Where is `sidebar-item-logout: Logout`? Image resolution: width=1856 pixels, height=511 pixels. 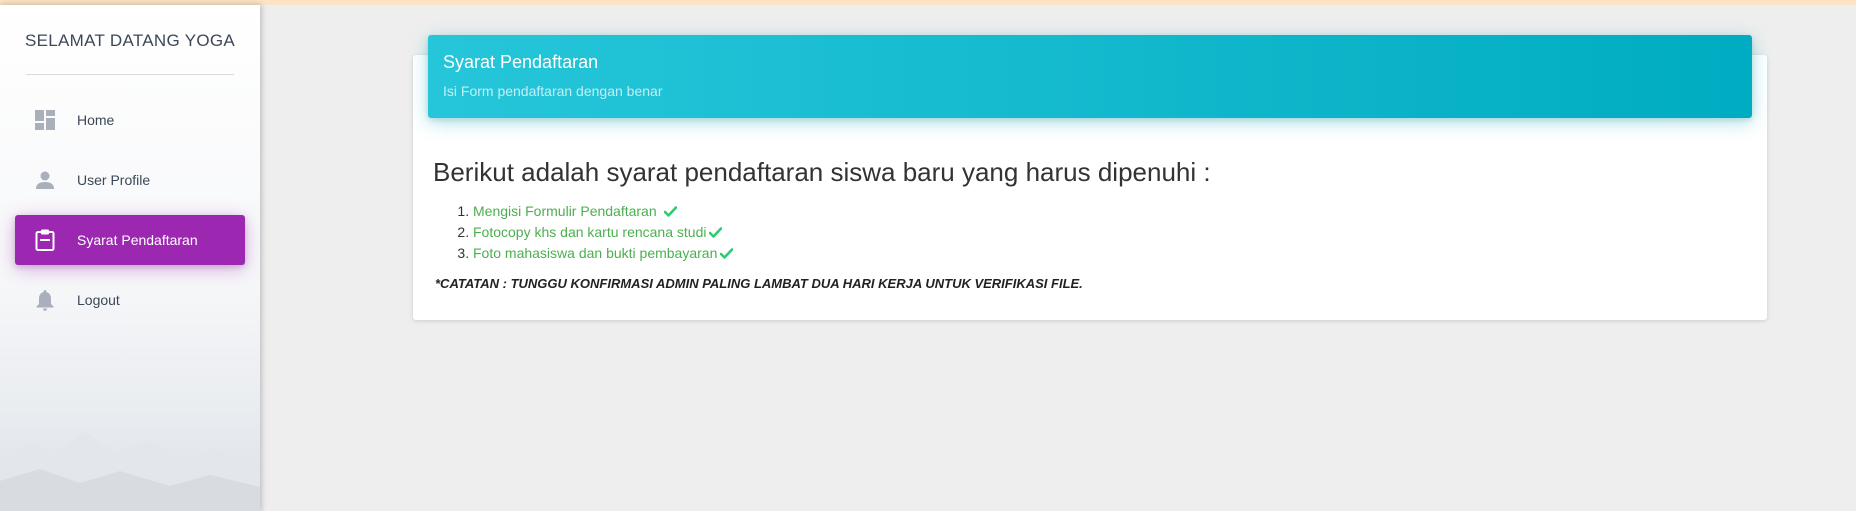
sidebar-item-logout: Logout is located at coordinates (130, 300).